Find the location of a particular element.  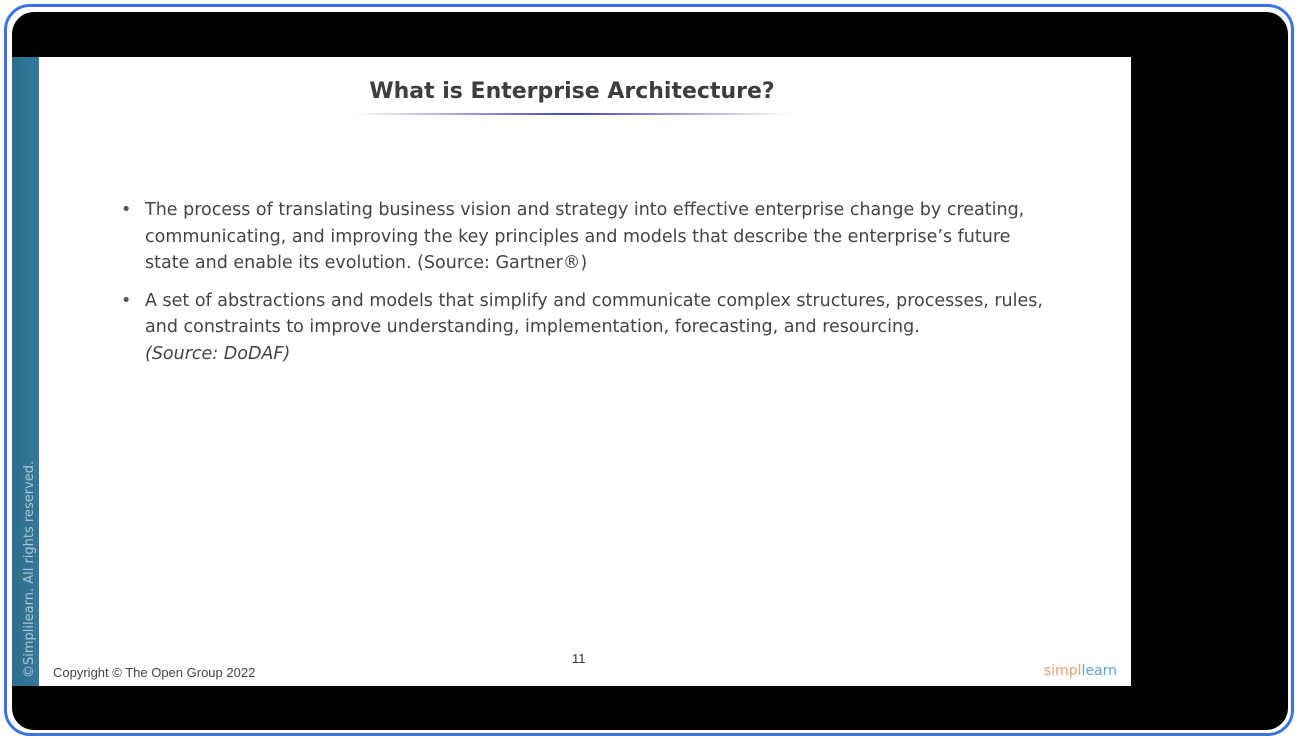

title-underline is located at coordinates (572, 114).